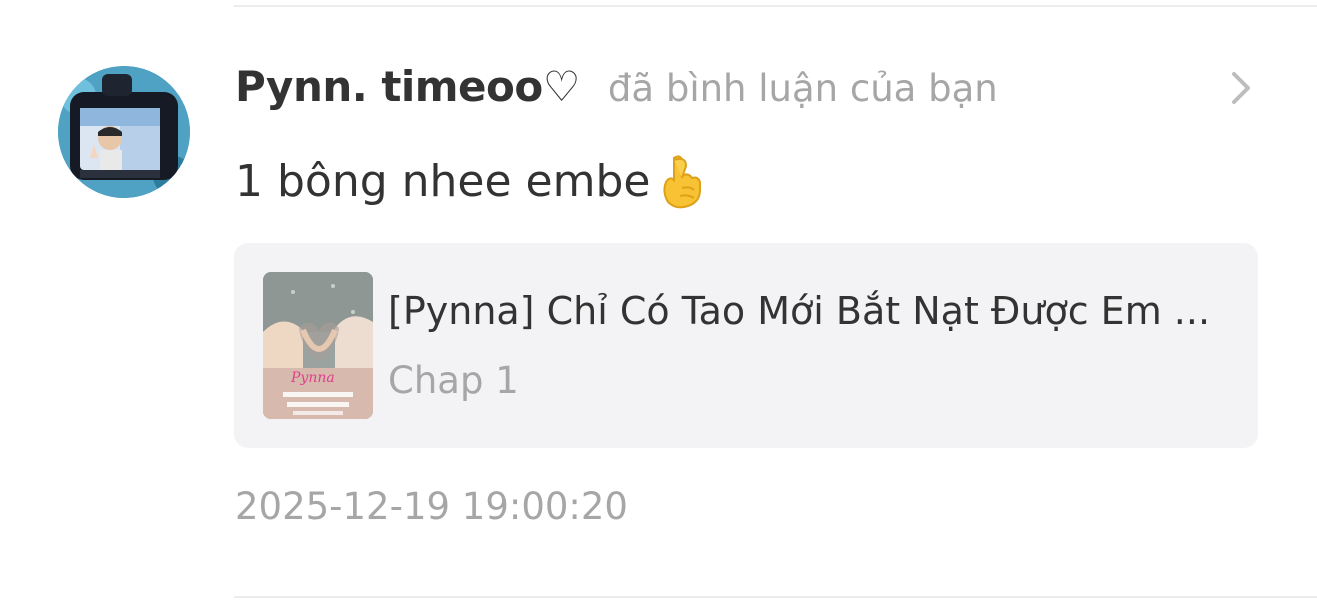 This screenshot has height=600, width=1317. I want to click on avatar-image, so click(124, 132).